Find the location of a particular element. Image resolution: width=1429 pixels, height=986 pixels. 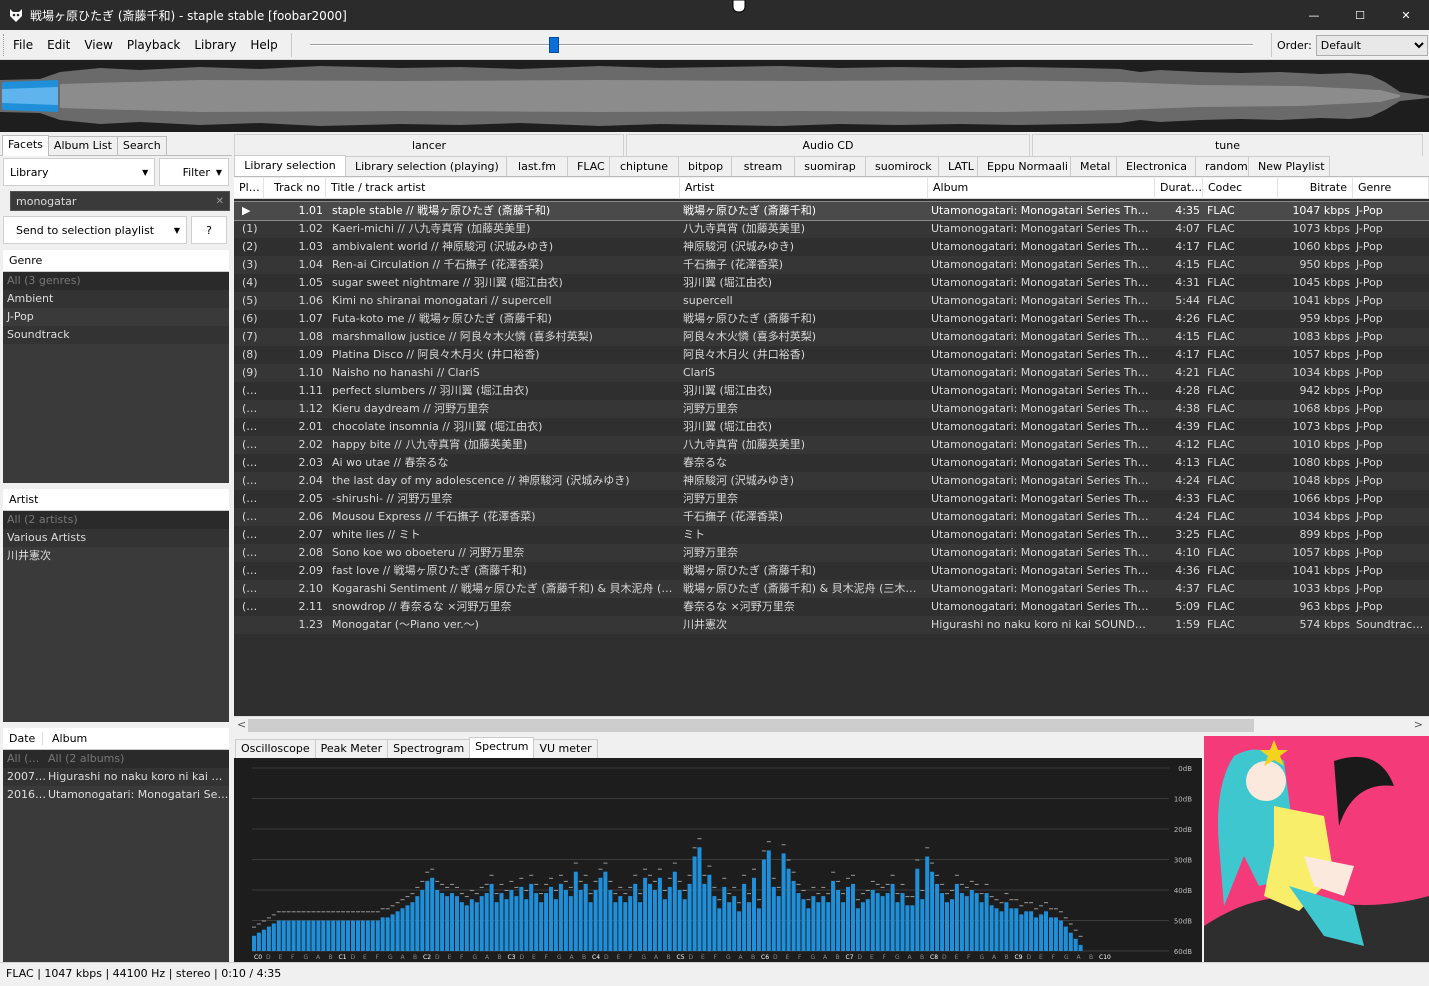

playlist-tab: suomirap is located at coordinates (830, 166).